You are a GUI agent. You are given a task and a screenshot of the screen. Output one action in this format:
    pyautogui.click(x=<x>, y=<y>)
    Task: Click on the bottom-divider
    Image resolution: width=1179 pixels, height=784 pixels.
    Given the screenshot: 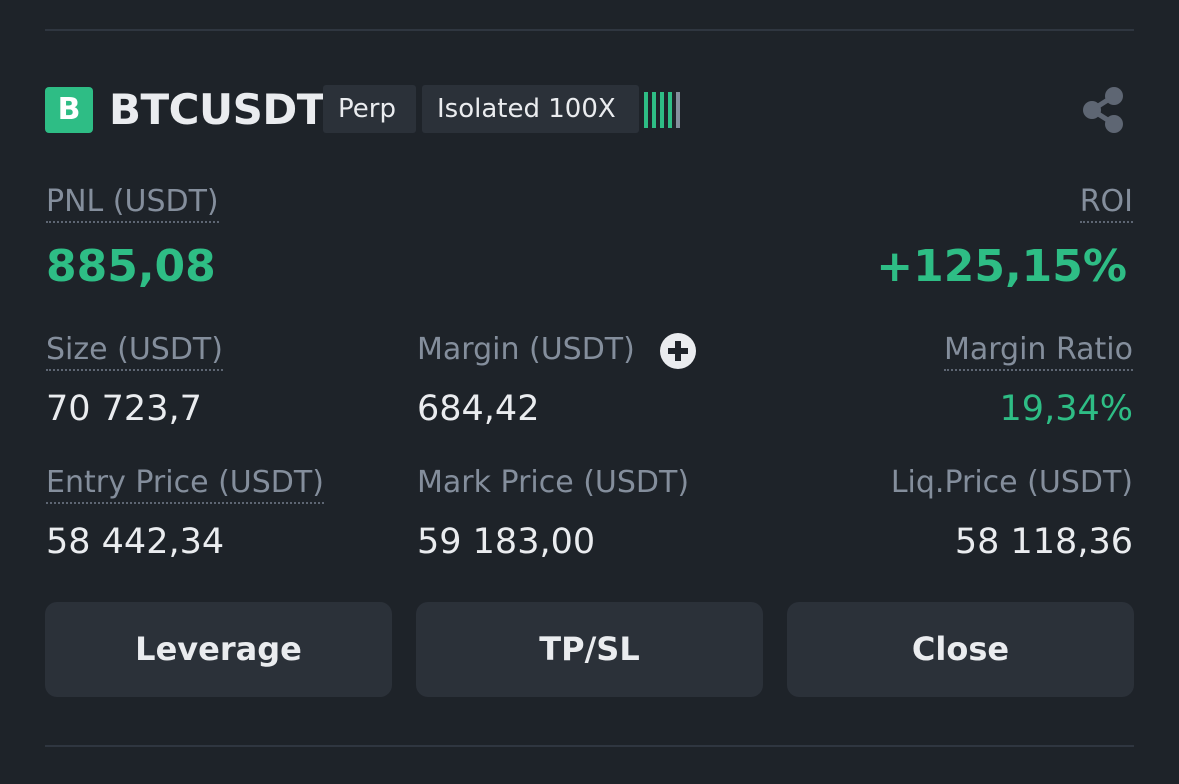 What is the action you would take?
    pyautogui.click(x=589, y=746)
    